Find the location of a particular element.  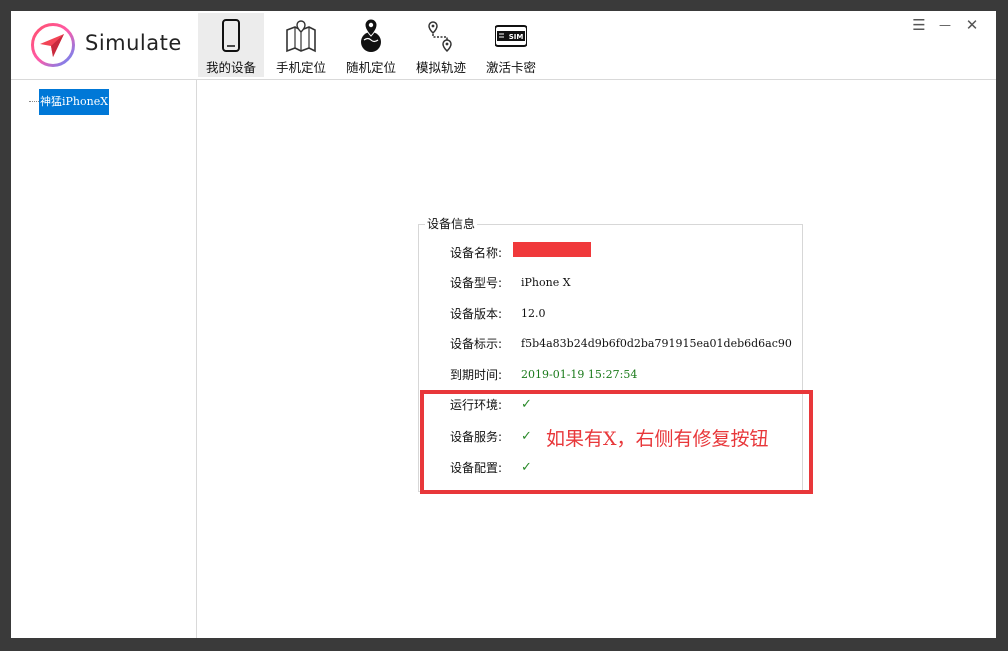

device-model-row: 设备型号: iPhone X is located at coordinates (609, 283).